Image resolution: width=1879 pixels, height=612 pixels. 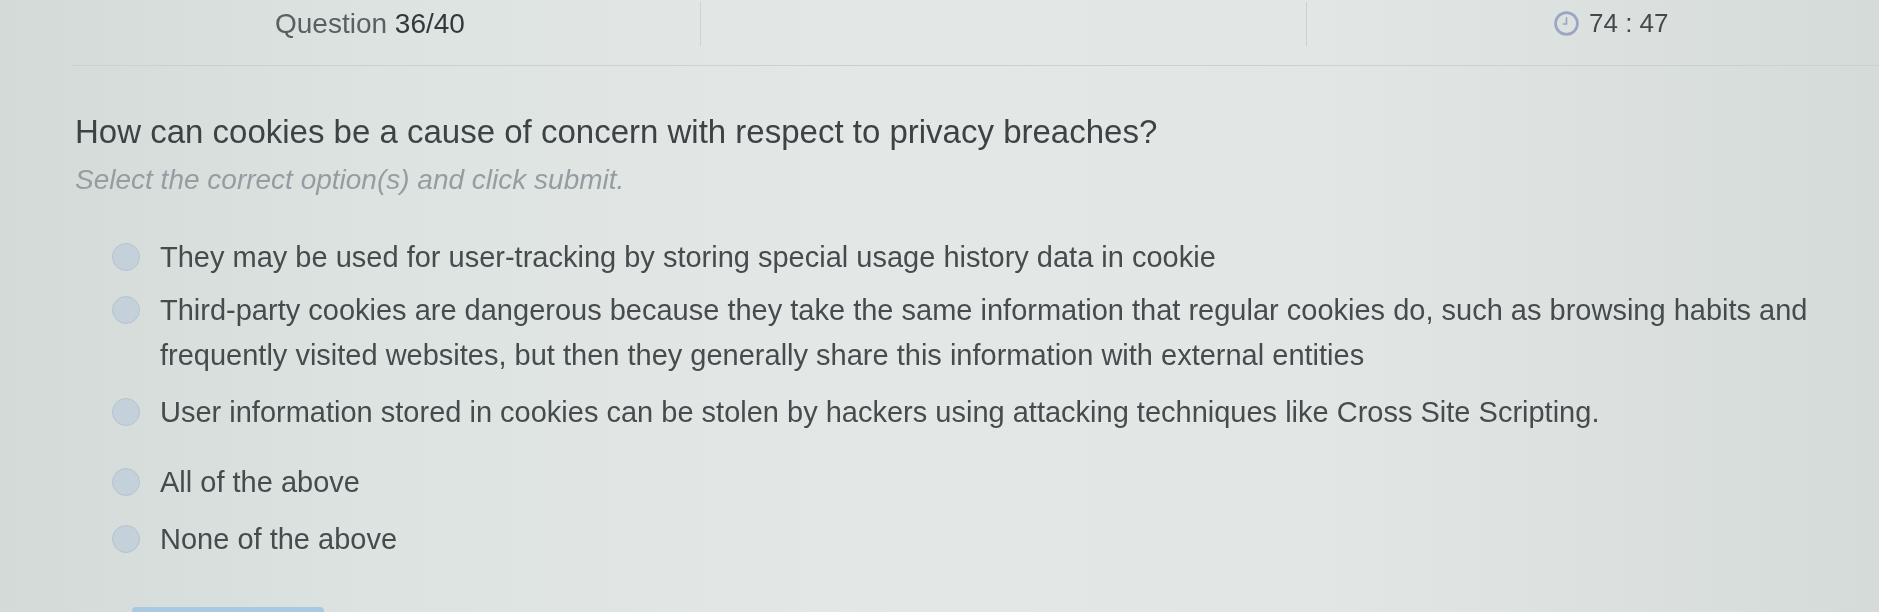 I want to click on option-label: None of the above, so click(x=278, y=539).